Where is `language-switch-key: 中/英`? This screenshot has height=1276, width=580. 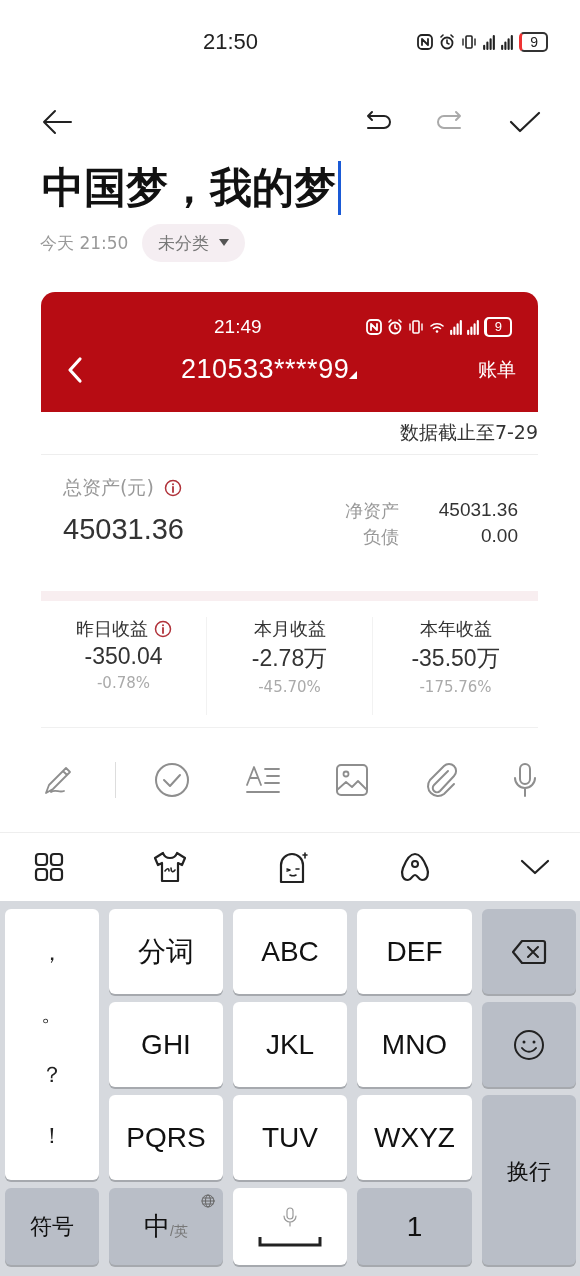 language-switch-key: 中/英 is located at coordinates (166, 1226).